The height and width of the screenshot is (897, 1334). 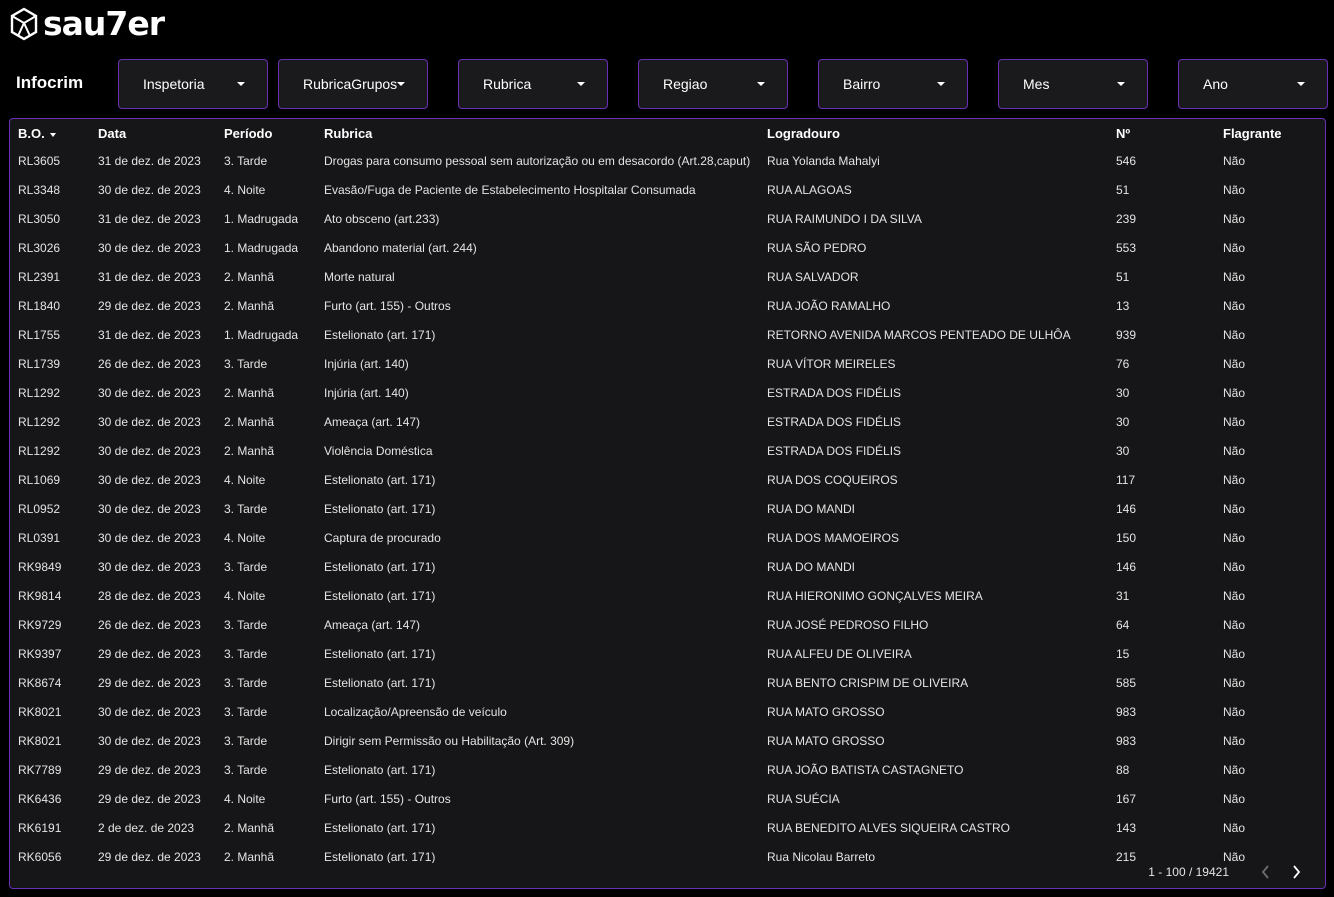 I want to click on filter-label: Ano, so click(x=1215, y=84).